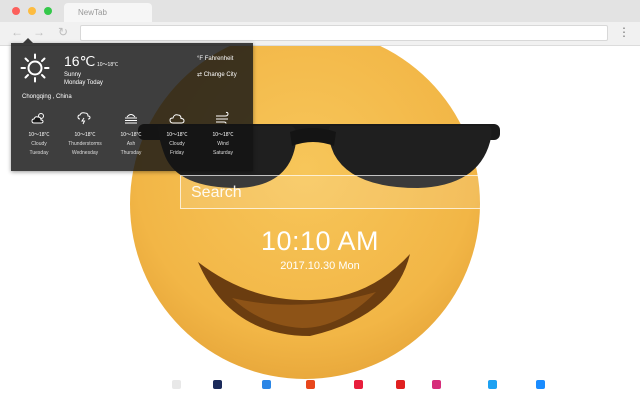 Image resolution: width=640 pixels, height=400 pixels. I want to click on search-input, so click(336, 193).